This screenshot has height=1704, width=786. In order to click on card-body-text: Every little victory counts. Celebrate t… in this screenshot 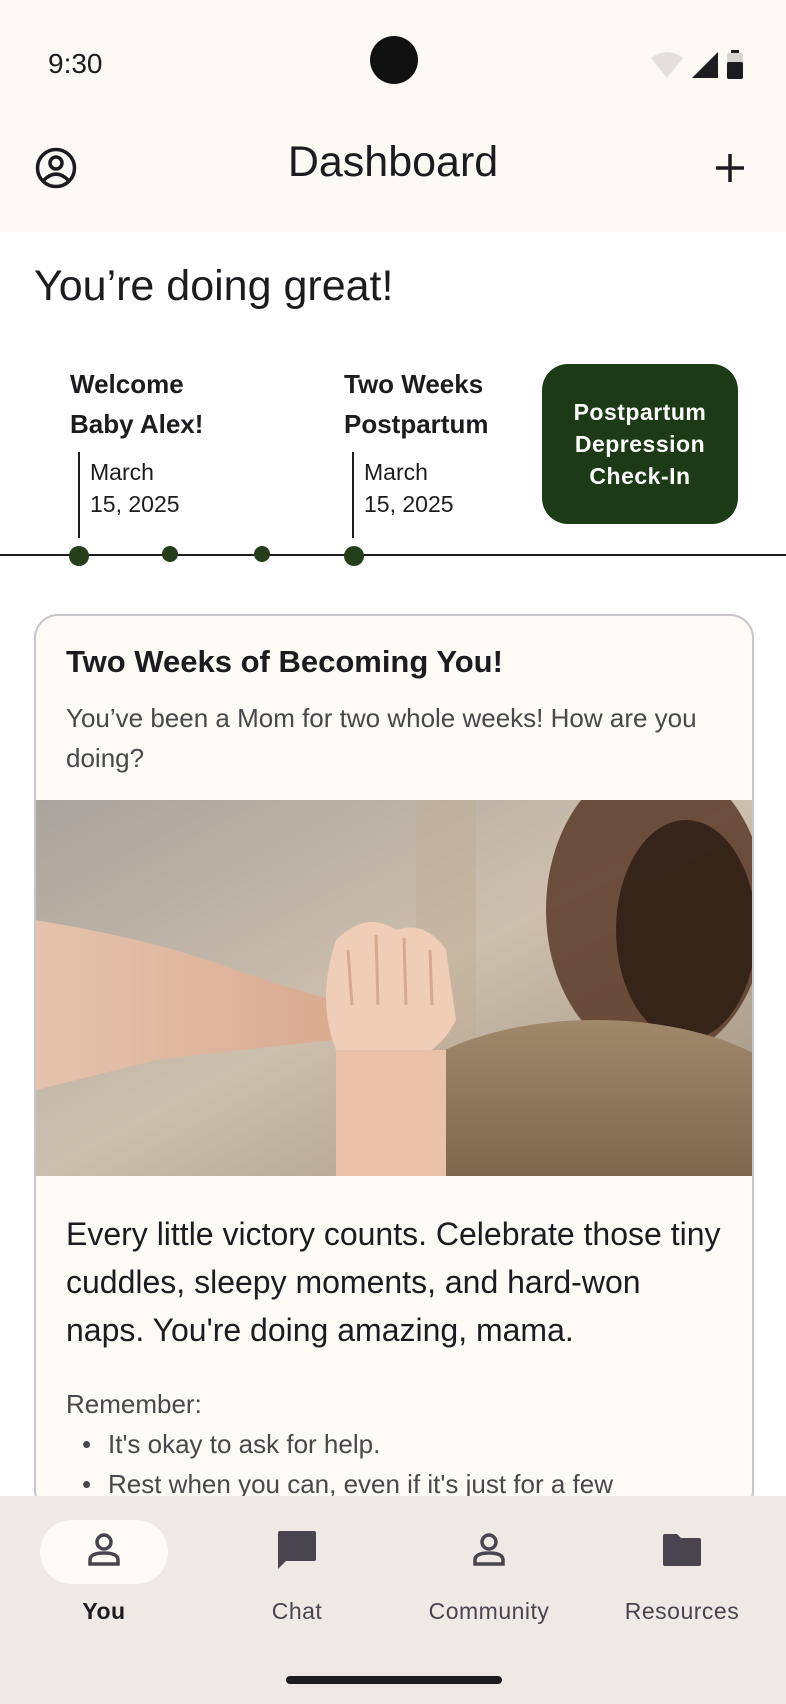, I will do `click(393, 1282)`.